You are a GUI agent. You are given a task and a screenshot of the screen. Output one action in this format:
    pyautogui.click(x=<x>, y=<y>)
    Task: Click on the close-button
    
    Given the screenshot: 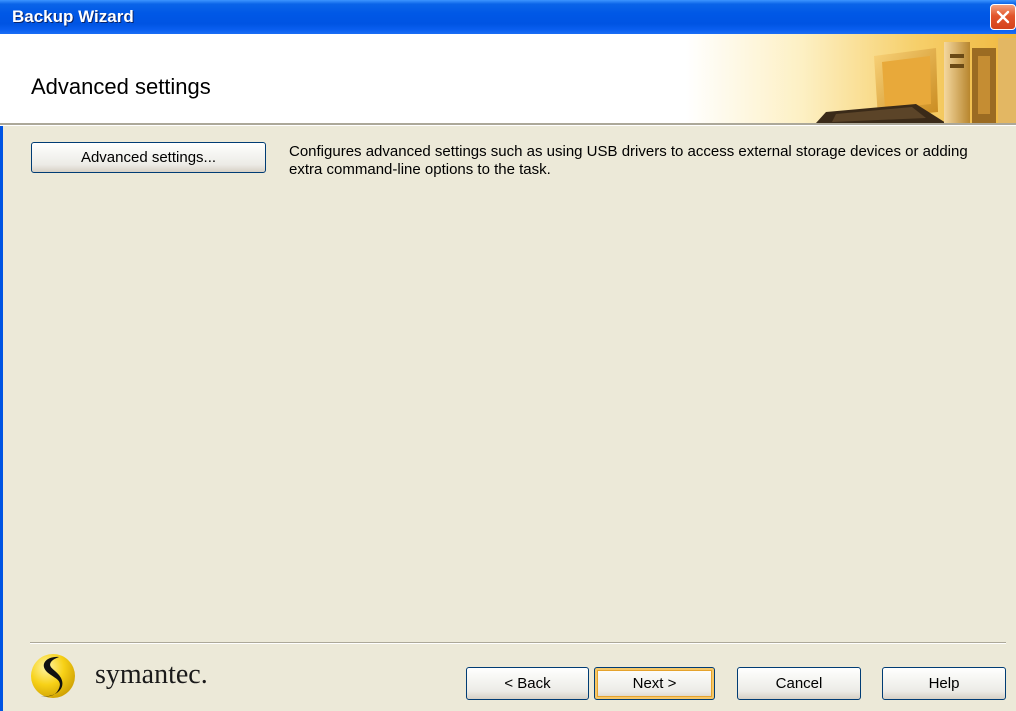 What is the action you would take?
    pyautogui.click(x=1003, y=17)
    